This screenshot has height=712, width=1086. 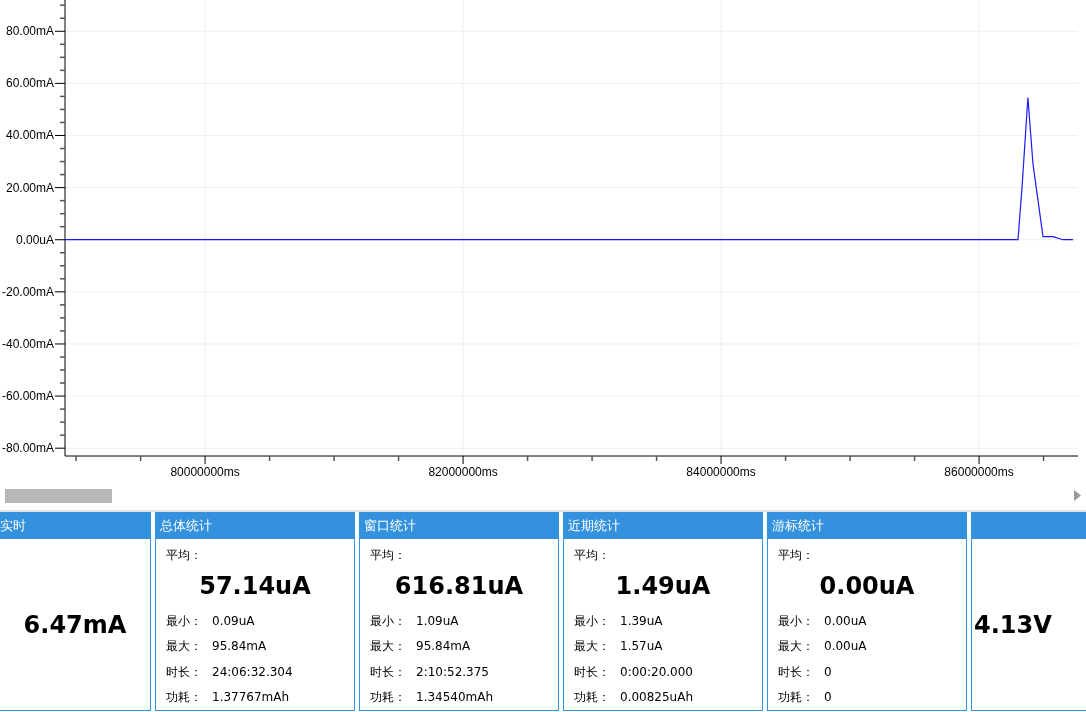 I want to click on x-tick-label: 84000000ms, so click(x=721, y=472).